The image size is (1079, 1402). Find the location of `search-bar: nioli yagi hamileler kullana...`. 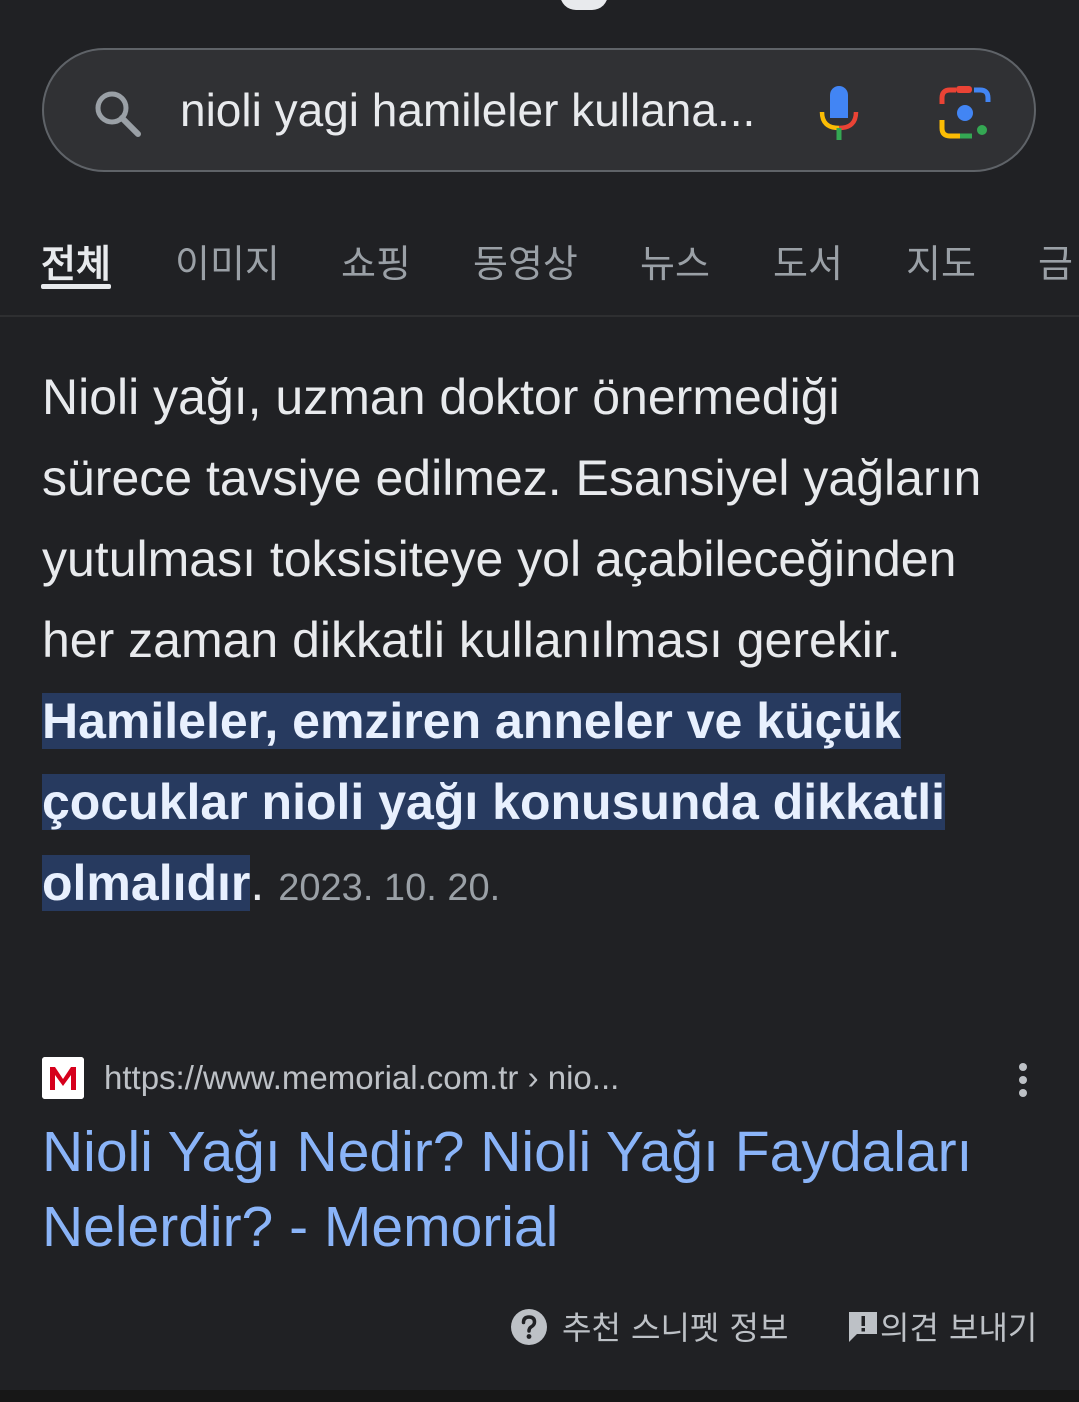

search-bar: nioli yagi hamileler kullana... is located at coordinates (539, 110).